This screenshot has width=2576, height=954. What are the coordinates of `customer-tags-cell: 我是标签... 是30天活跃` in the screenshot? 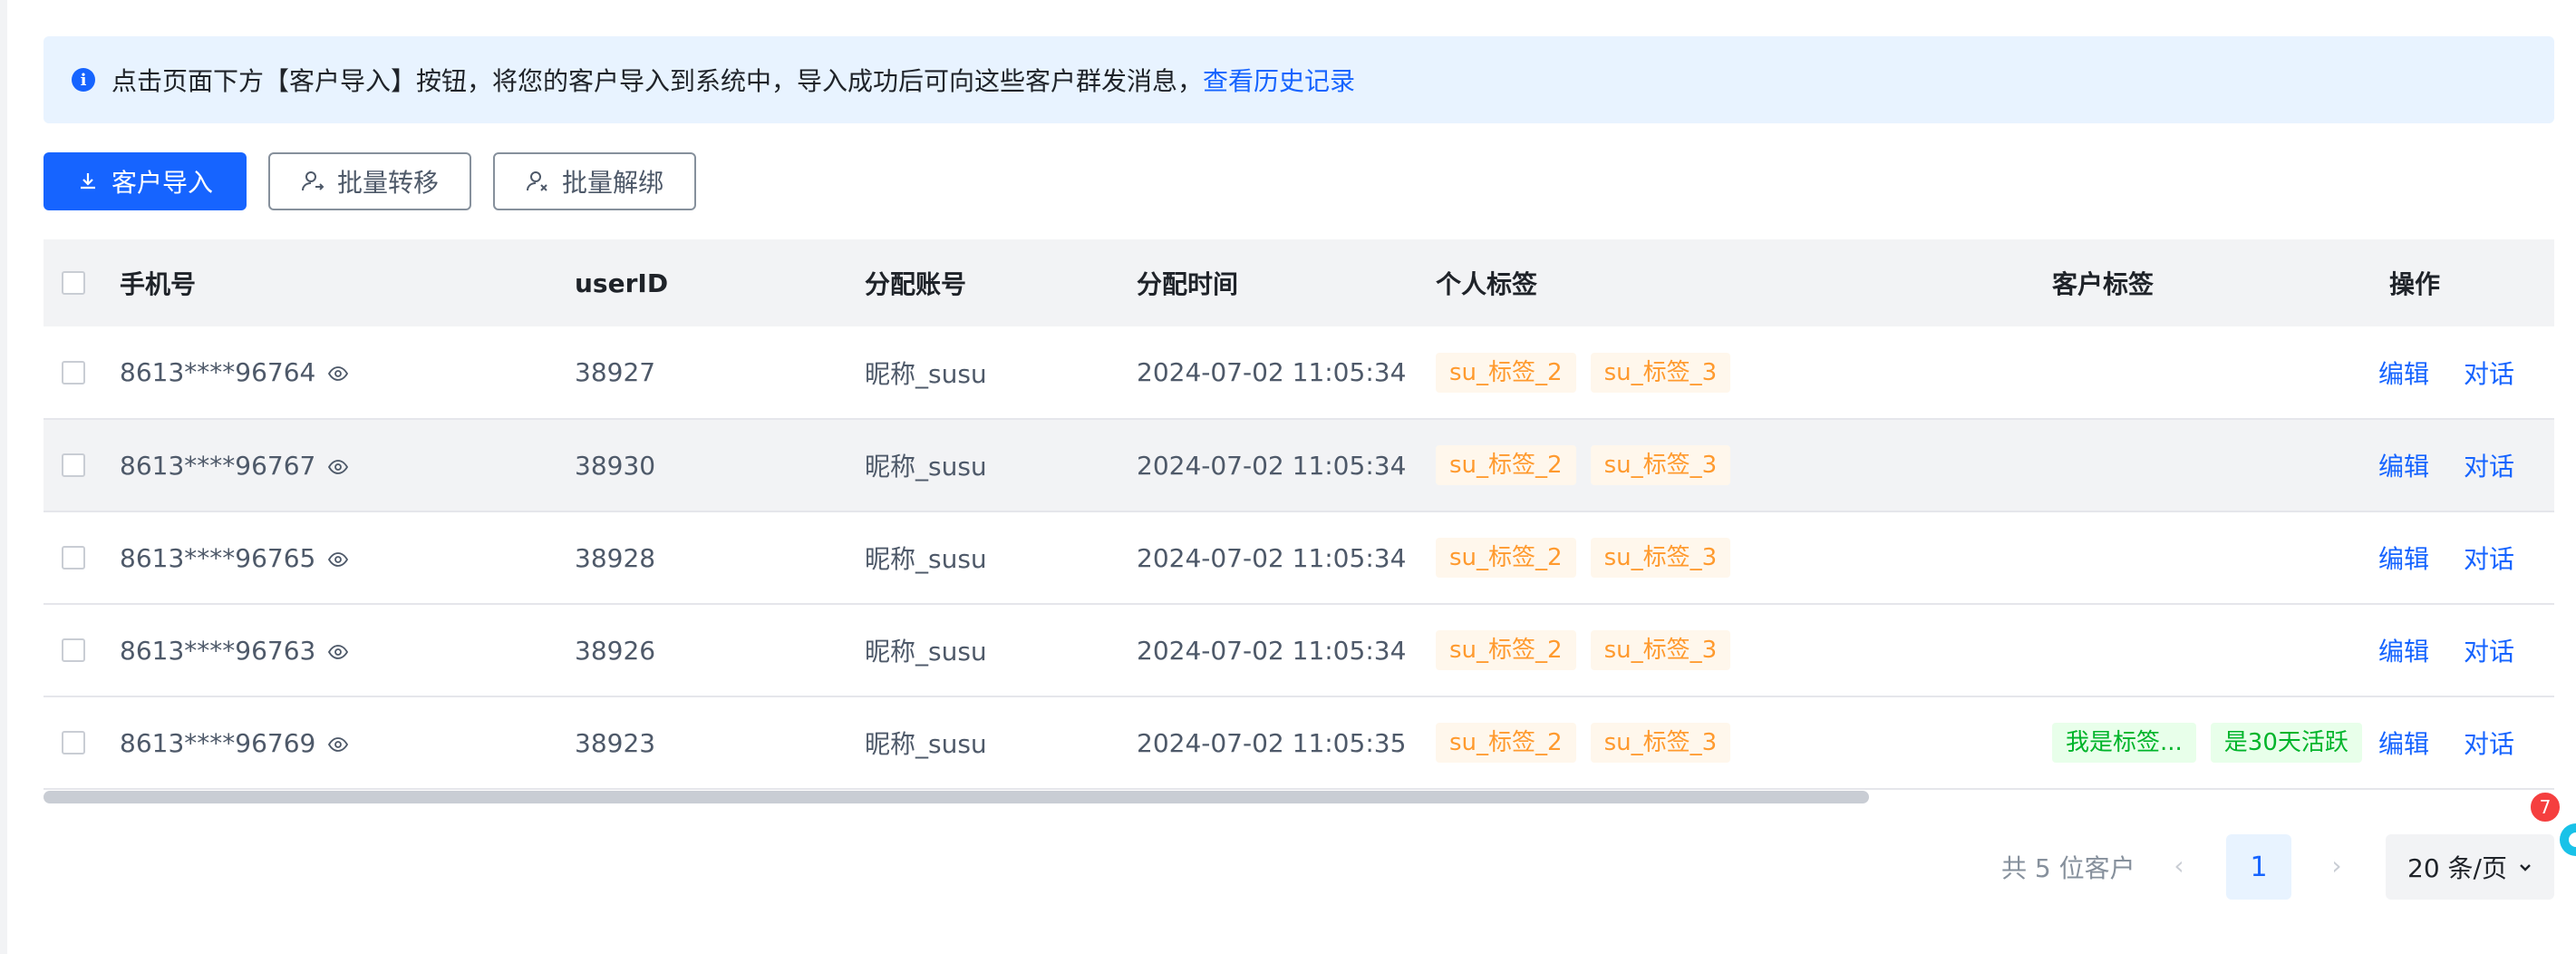 It's located at (2191, 742).